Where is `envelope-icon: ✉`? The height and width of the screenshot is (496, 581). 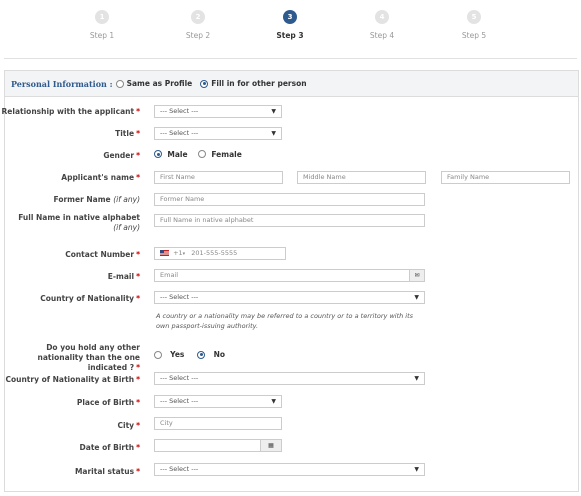
envelope-icon: ✉ is located at coordinates (416, 275).